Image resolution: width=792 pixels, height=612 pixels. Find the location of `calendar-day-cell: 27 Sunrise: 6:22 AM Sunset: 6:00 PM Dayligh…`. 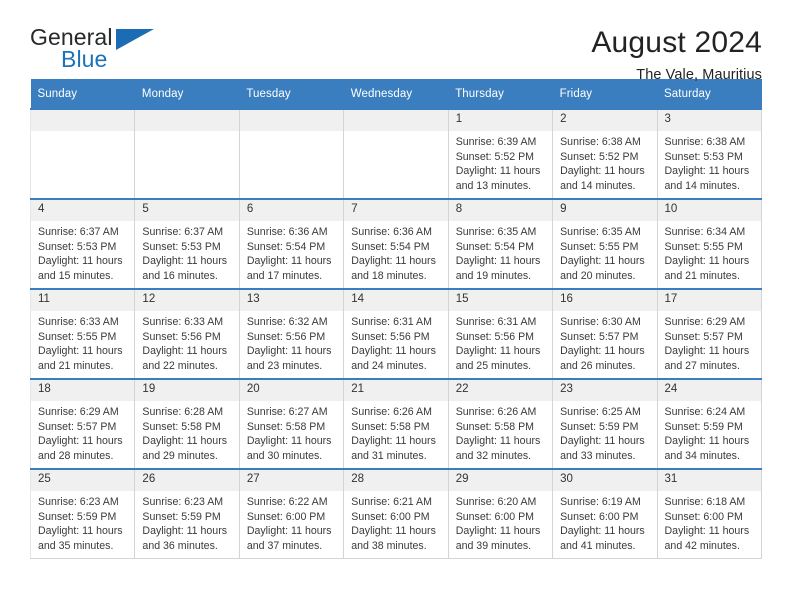

calendar-day-cell: 27 Sunrise: 6:22 AM Sunset: 6:00 PM Dayligh… is located at coordinates (292, 513).